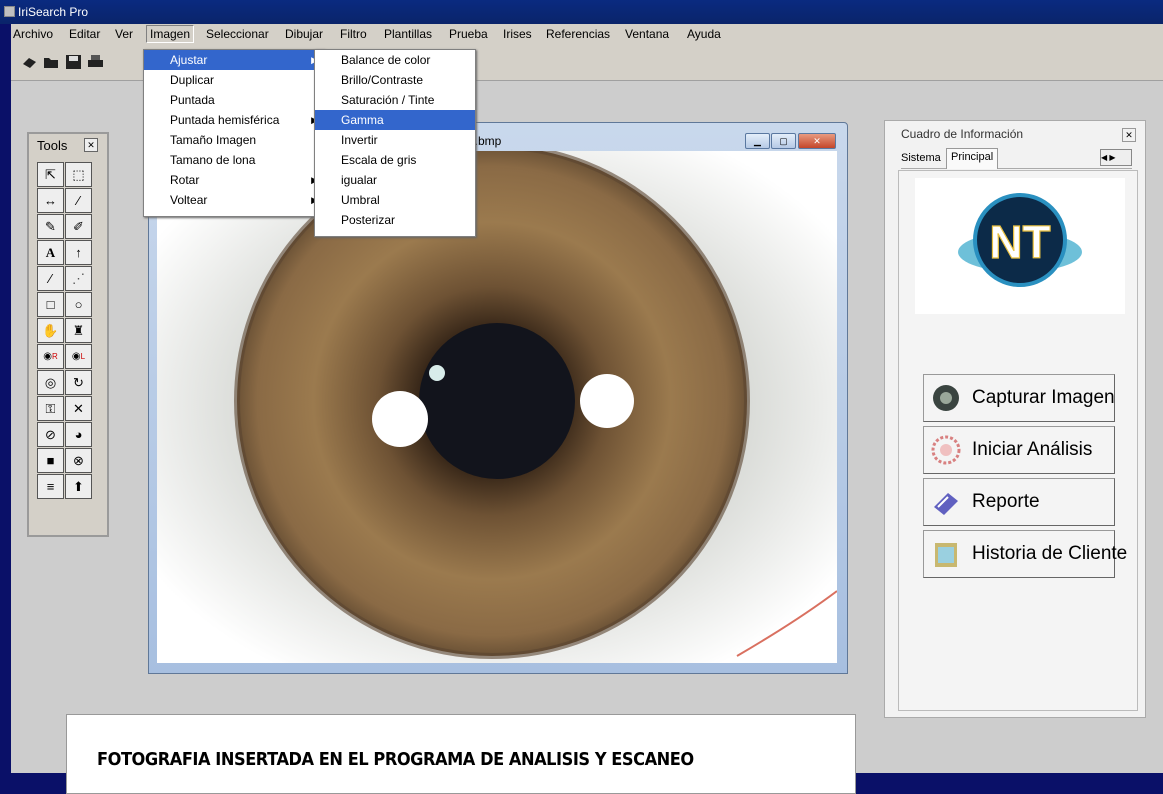 The image size is (1163, 794). Describe the element at coordinates (946, 504) in the screenshot. I see `document-pen-icon` at that location.